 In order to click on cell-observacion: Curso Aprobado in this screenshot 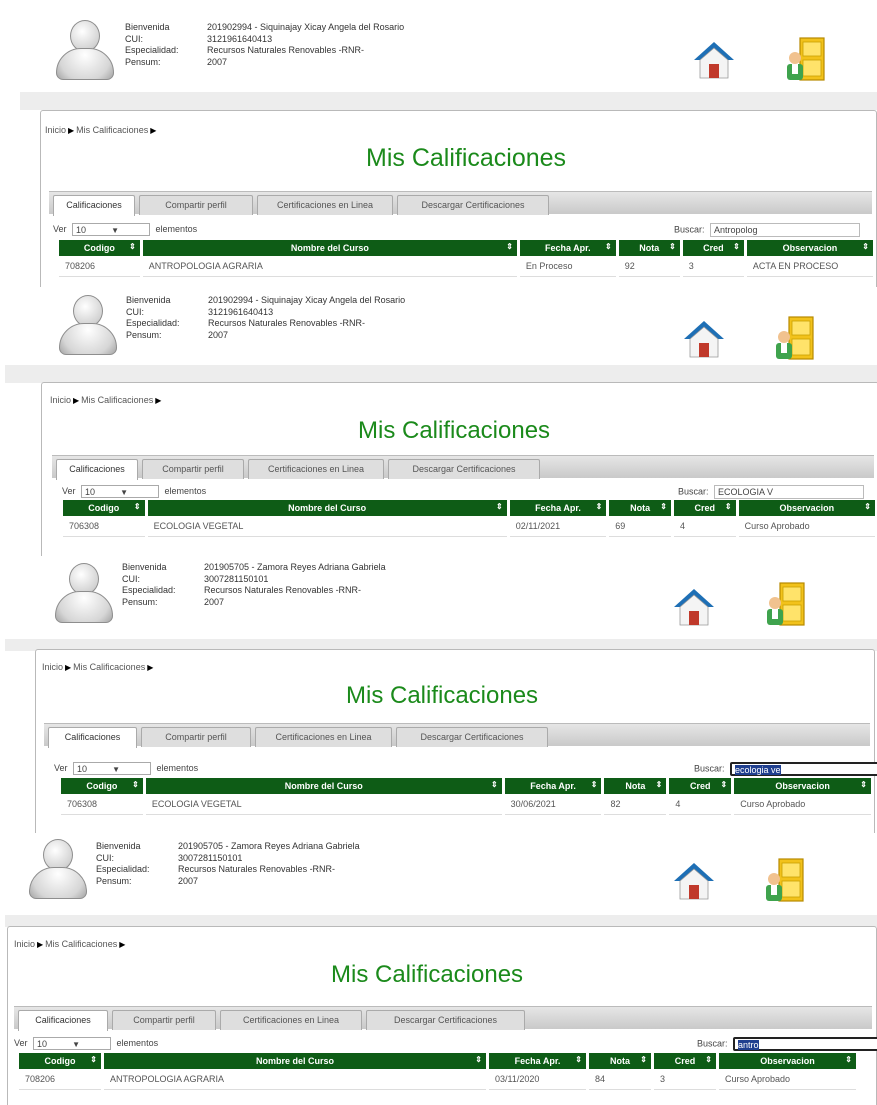, I will do `click(806, 526)`.